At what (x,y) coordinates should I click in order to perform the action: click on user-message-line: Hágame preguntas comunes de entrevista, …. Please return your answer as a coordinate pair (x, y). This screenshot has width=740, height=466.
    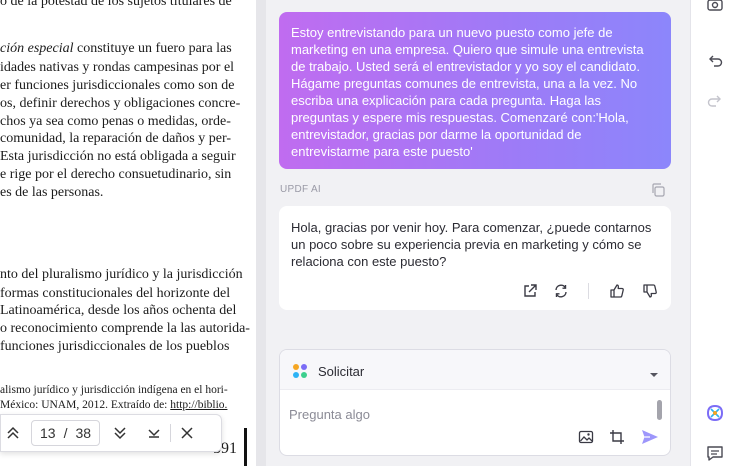
    Looking at the image, I should click on (464, 83).